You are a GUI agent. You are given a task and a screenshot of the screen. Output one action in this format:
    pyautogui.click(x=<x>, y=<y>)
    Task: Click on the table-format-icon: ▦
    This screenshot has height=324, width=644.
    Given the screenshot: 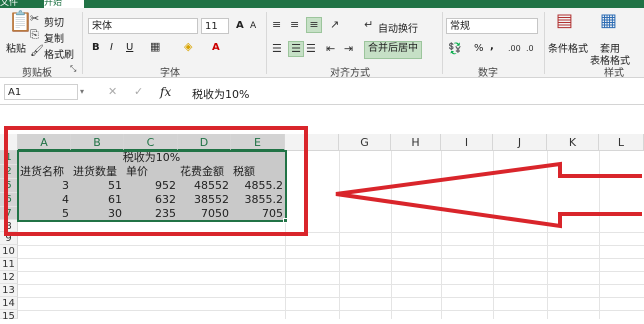 What is the action you would take?
    pyautogui.click(x=608, y=21)
    